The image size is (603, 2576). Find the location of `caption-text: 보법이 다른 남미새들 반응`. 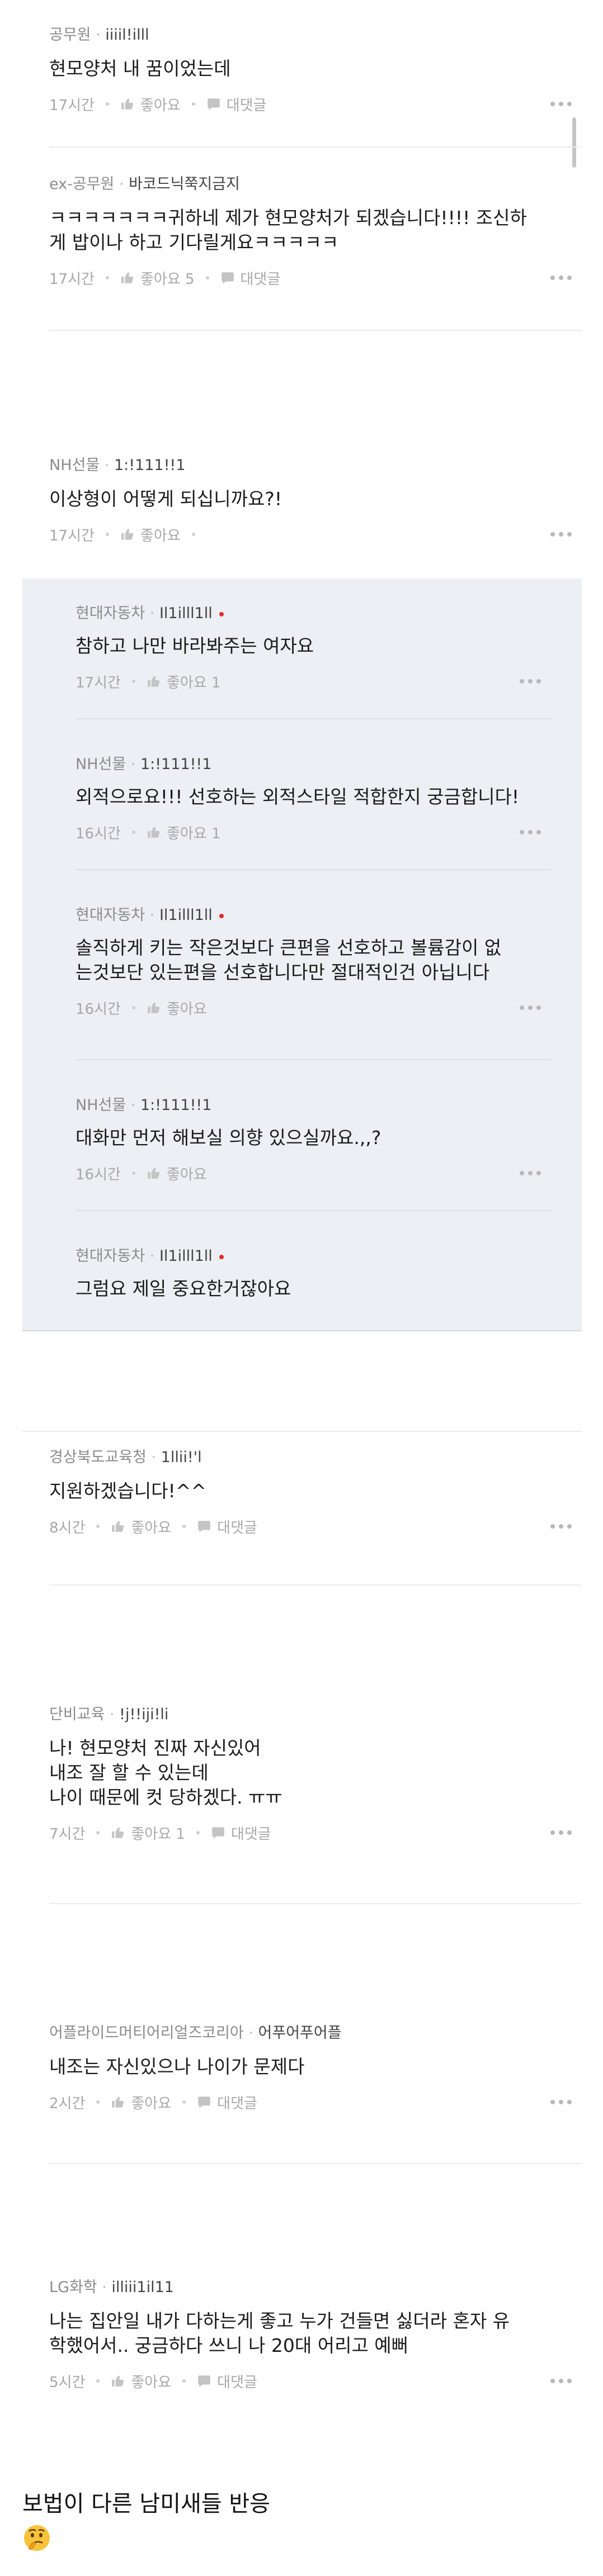

caption-text: 보법이 다른 남미새들 반응 is located at coordinates (146, 2504).